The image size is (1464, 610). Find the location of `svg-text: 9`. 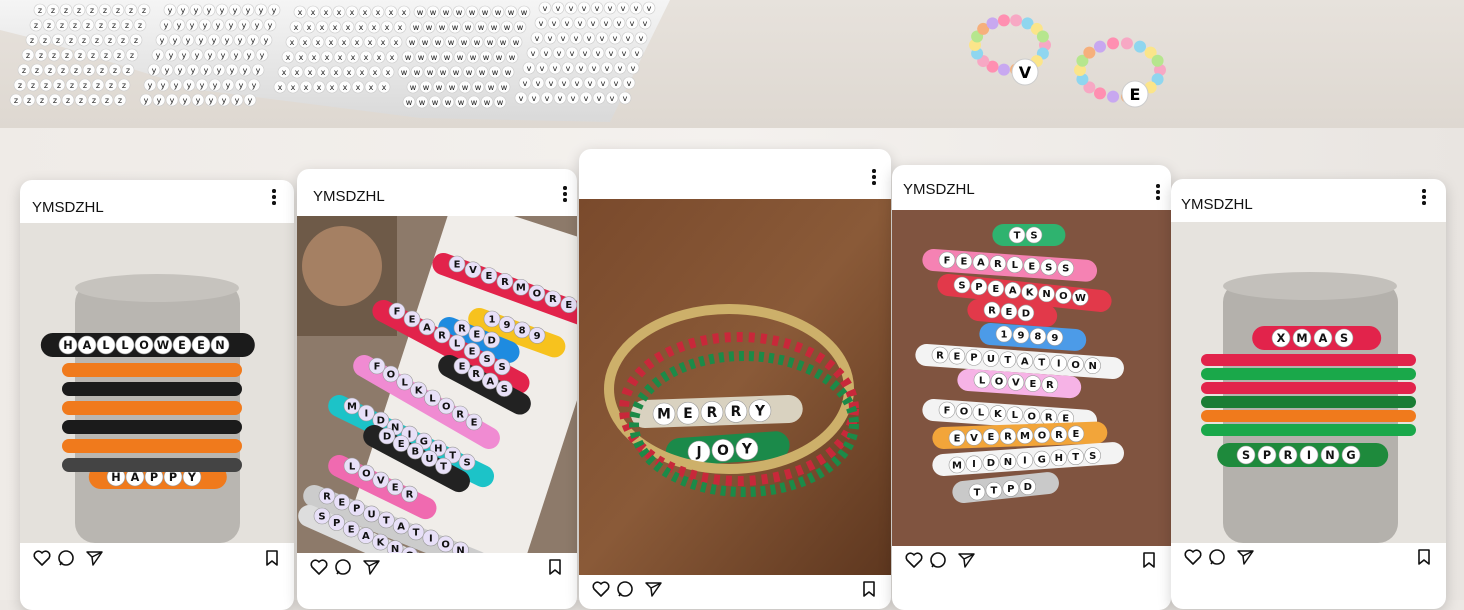

svg-text: 9 is located at coordinates (1054, 338).